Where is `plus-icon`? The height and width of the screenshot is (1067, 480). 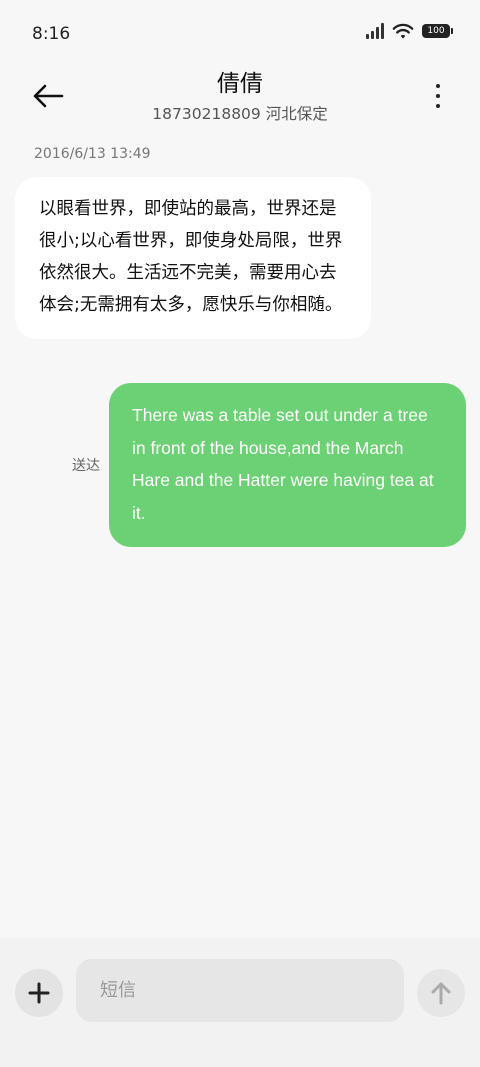 plus-icon is located at coordinates (39, 993).